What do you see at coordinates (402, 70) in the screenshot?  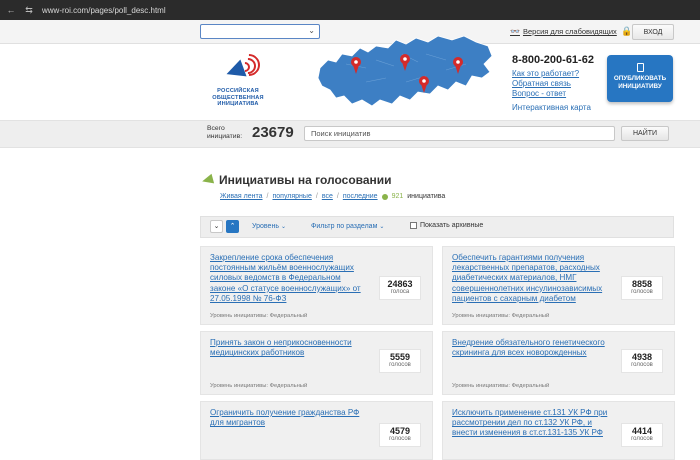 I see `russia-map-image` at bounding box center [402, 70].